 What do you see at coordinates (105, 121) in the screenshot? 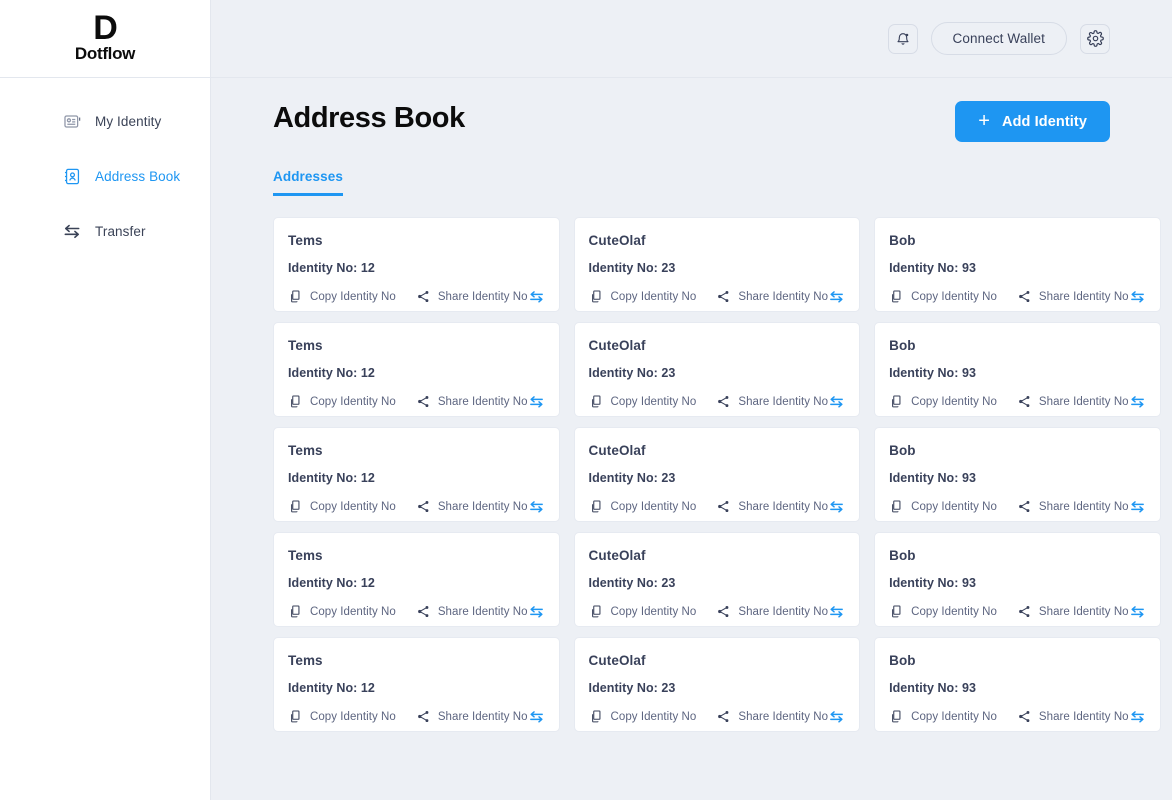
I see `sidebar-item-my-identity: My Identity` at bounding box center [105, 121].